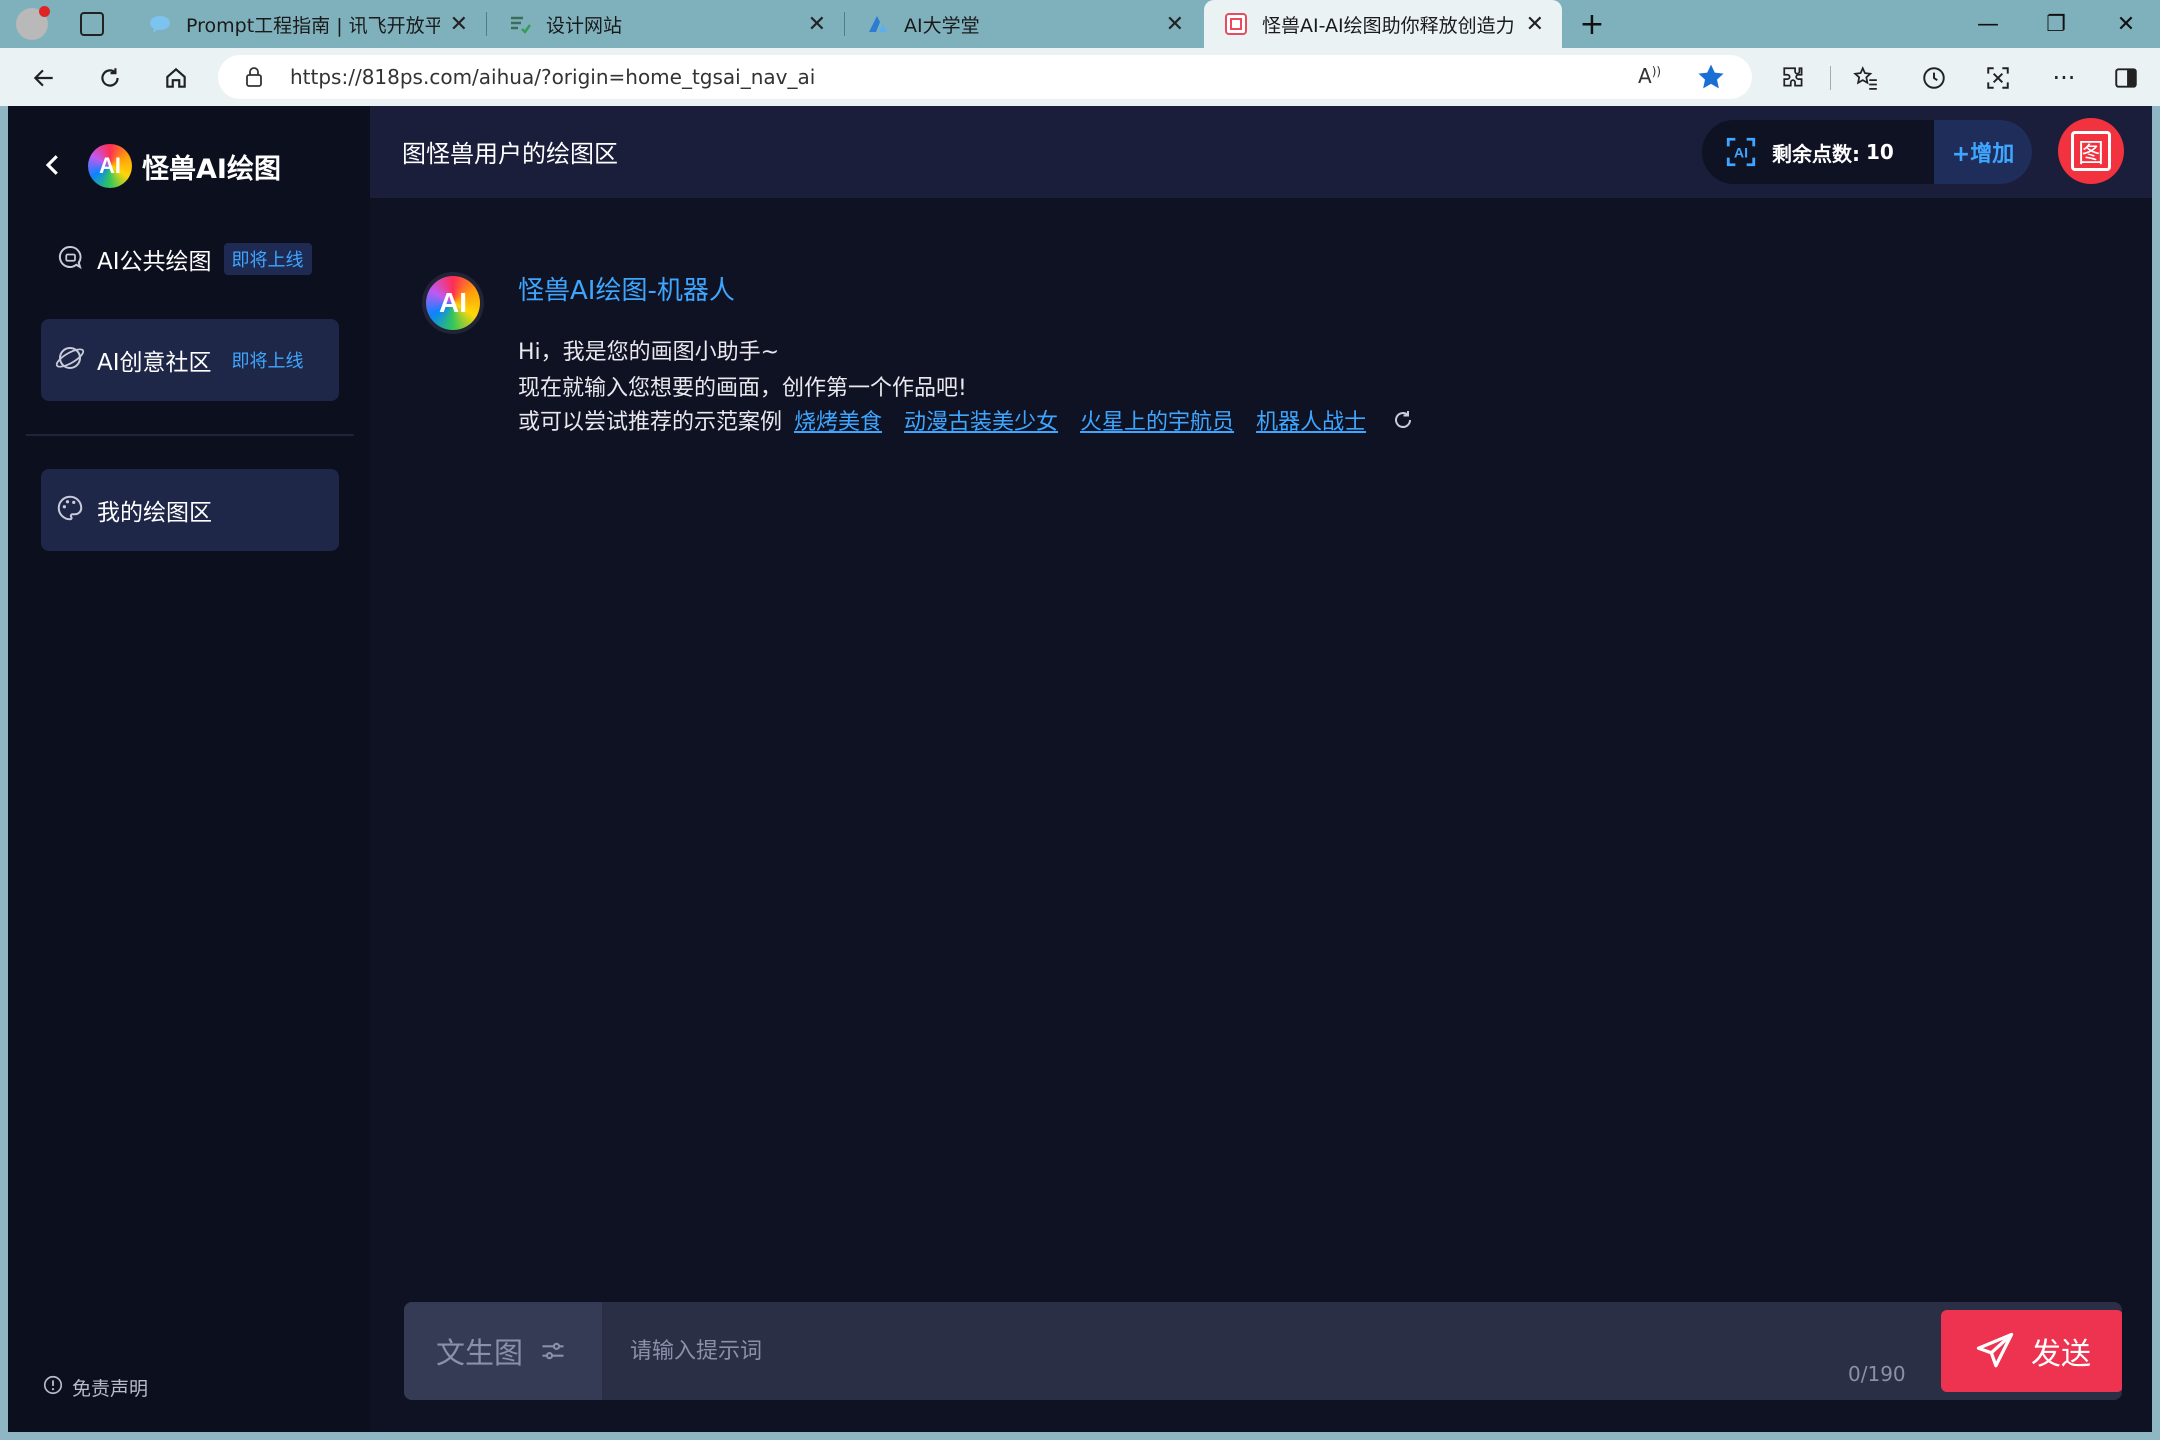  I want to click on svg-text: AI, so click(1741, 154).